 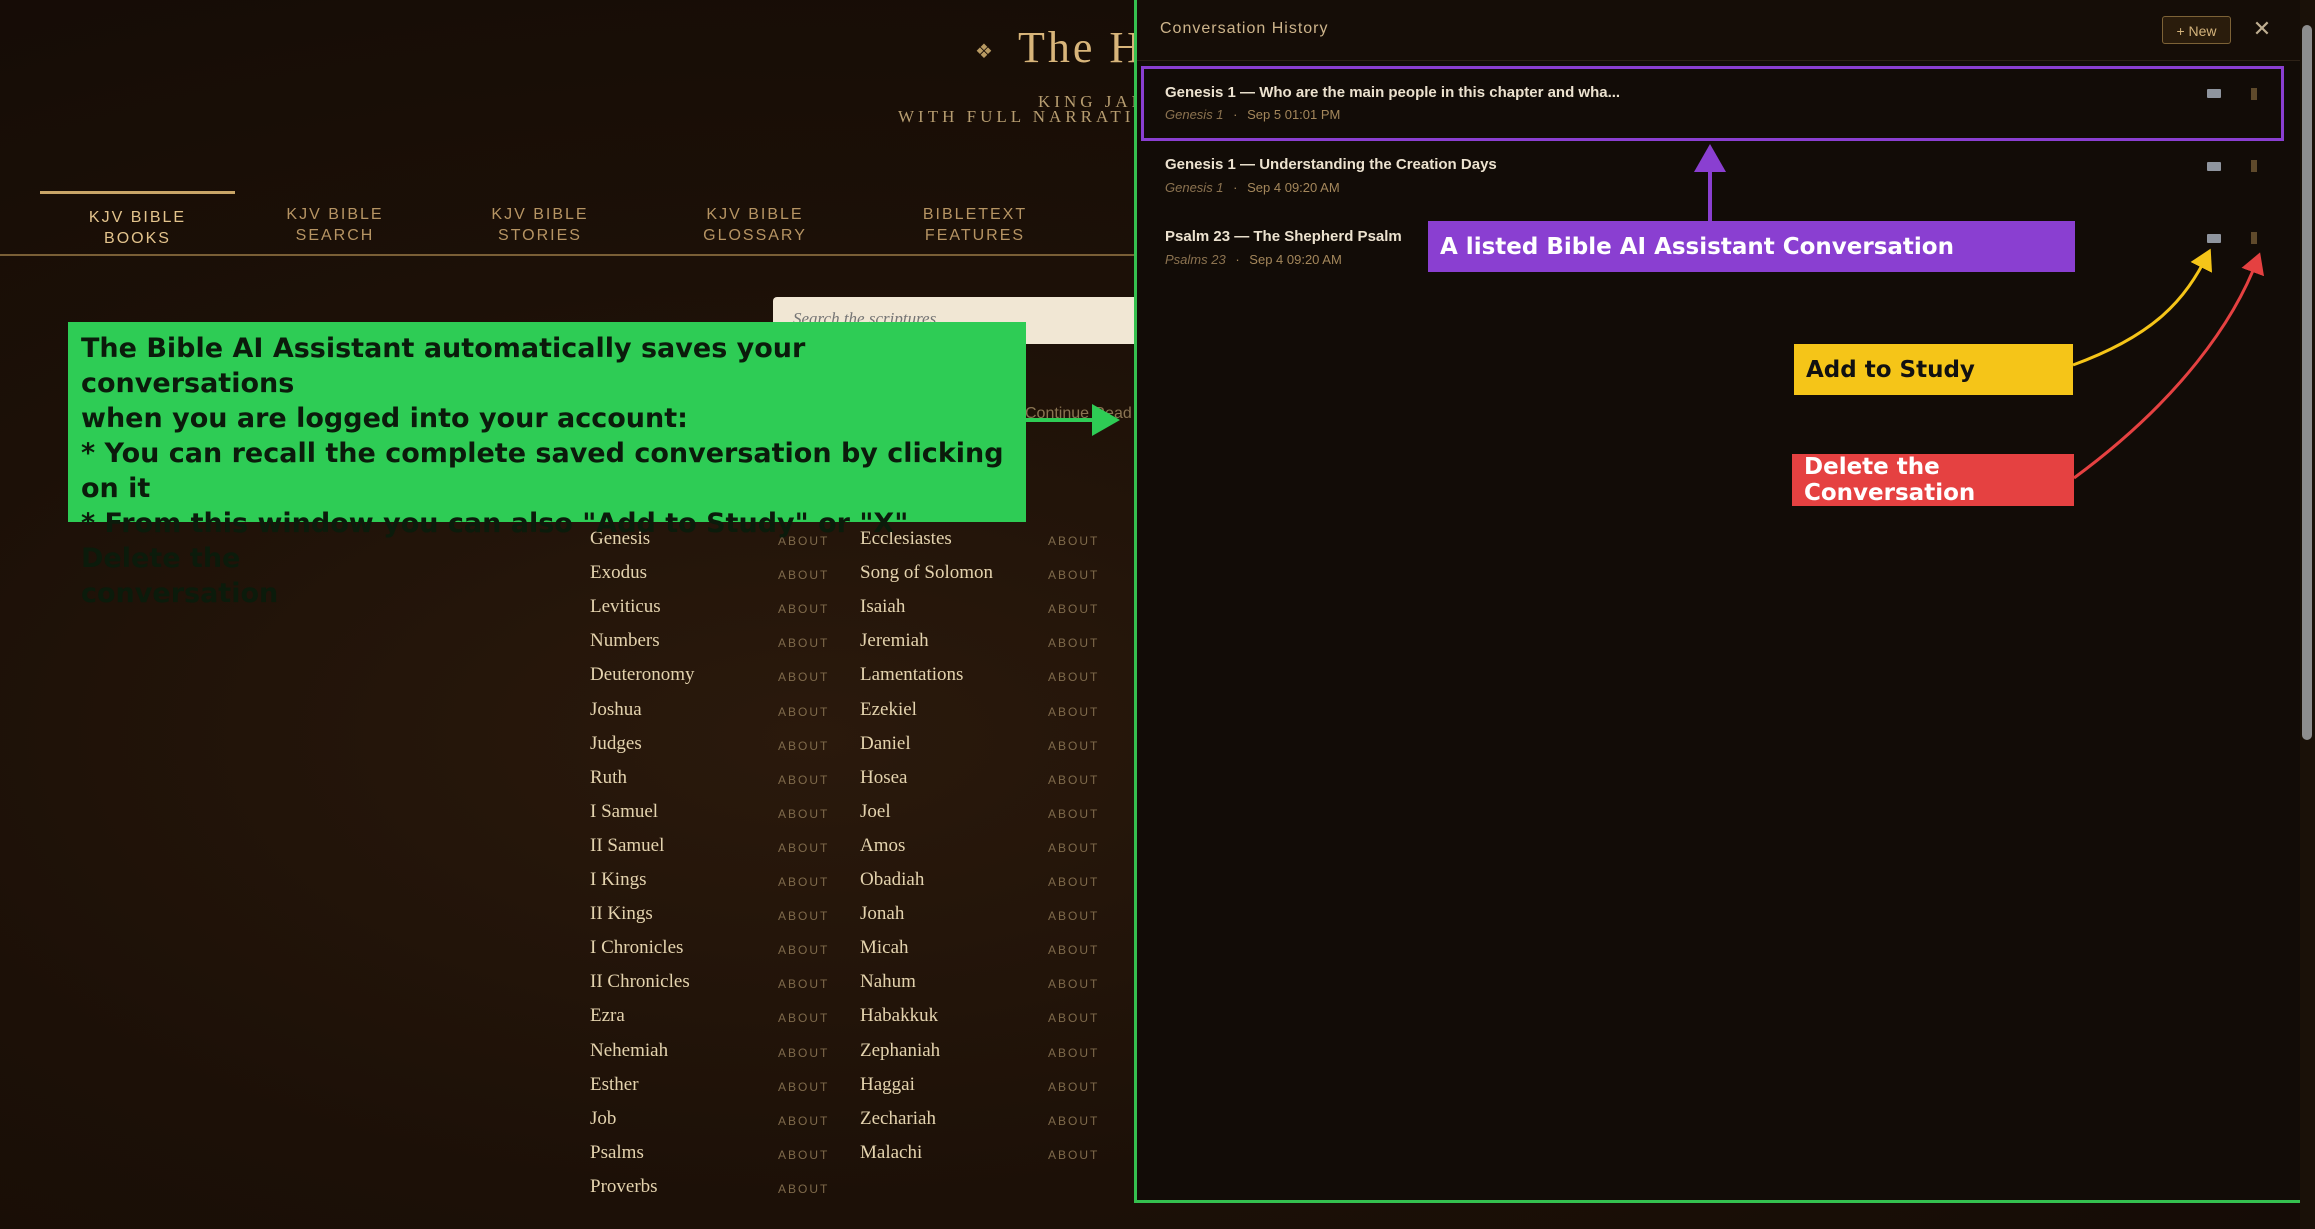 What do you see at coordinates (2142, 307) in the screenshot?
I see `yellow-arrow` at bounding box center [2142, 307].